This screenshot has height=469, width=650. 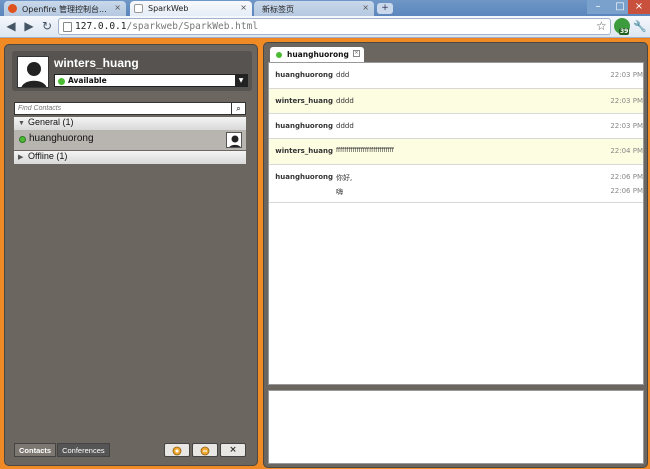 I want to click on group-label: General (1), so click(x=51, y=122).